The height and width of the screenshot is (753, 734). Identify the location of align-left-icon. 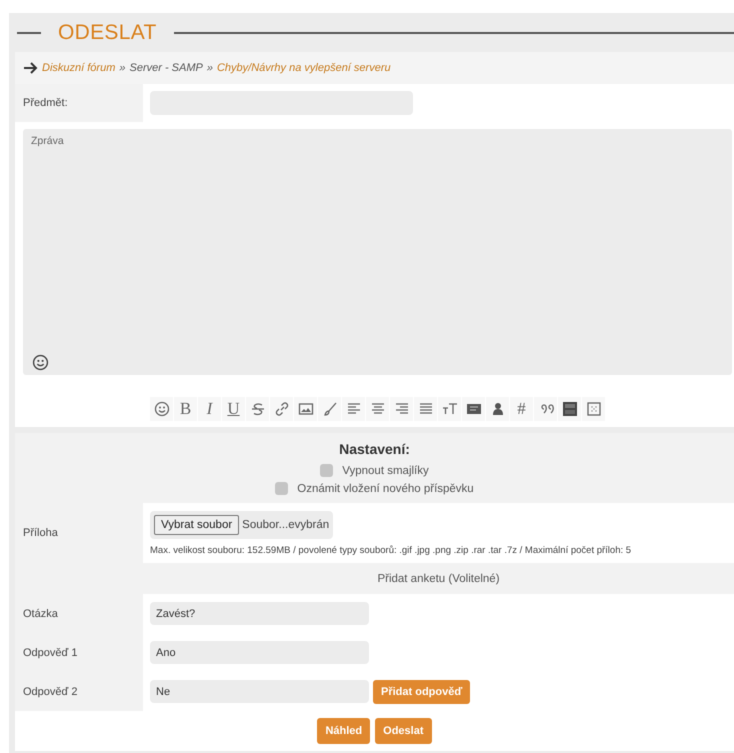
(353, 409).